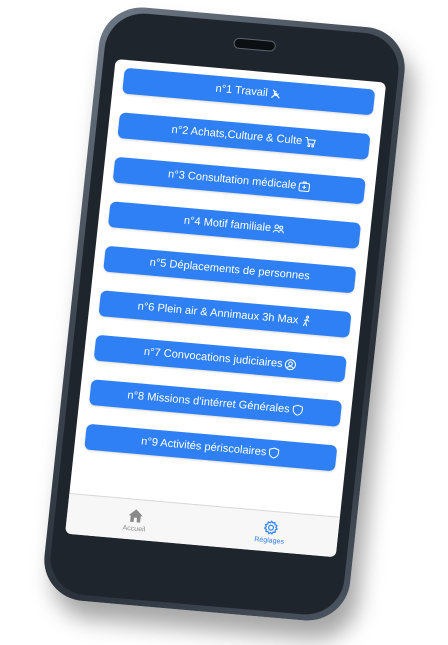  I want to click on walking-person-icon, so click(306, 321).